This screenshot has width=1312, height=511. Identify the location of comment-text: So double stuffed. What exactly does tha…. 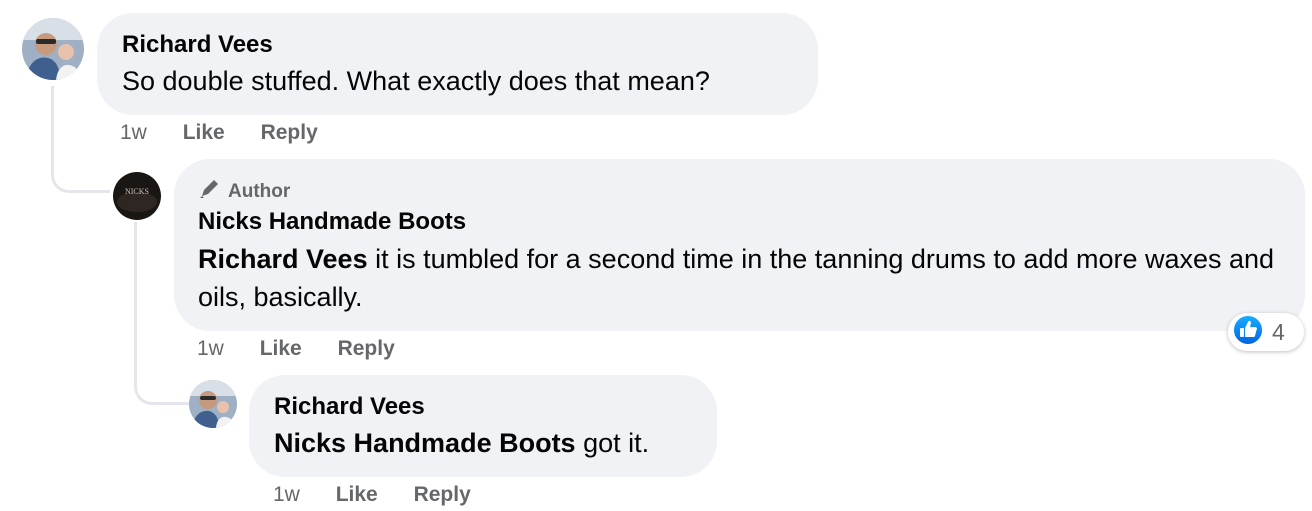
(416, 81).